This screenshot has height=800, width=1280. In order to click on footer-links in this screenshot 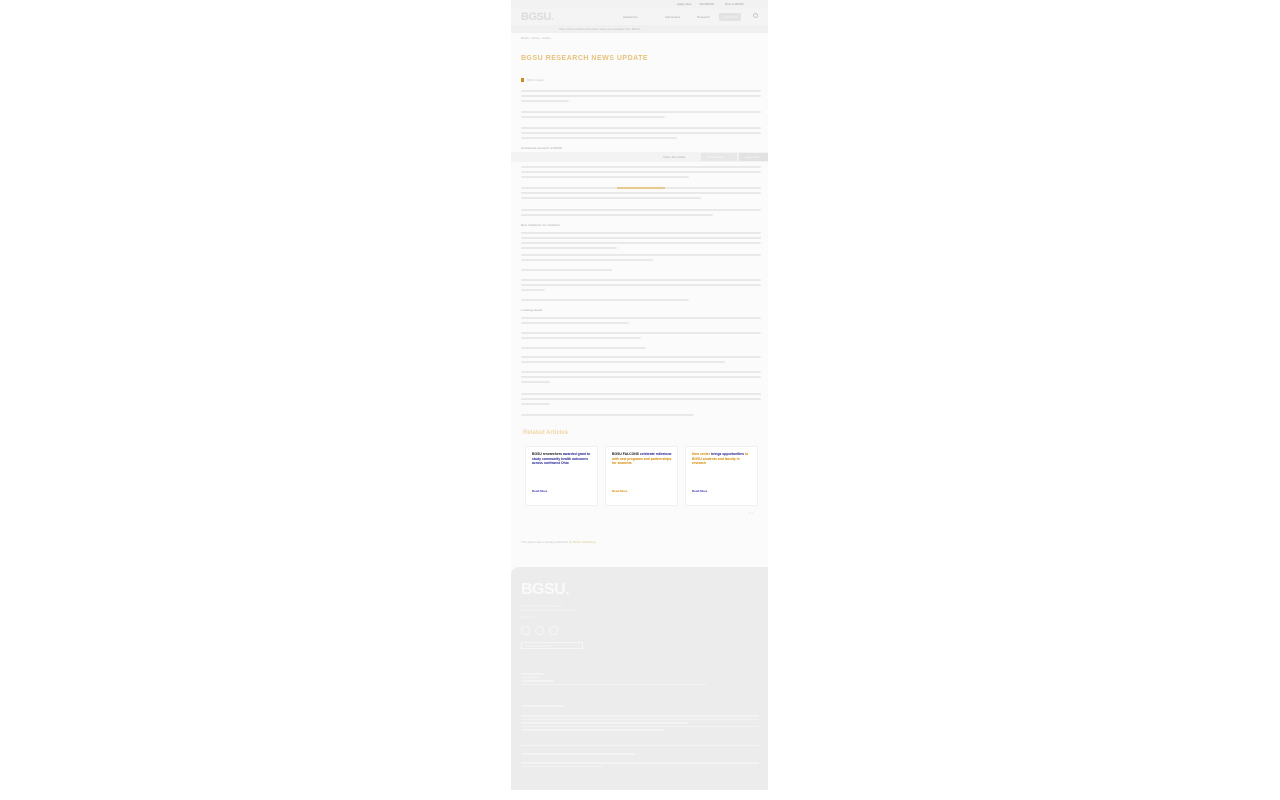, I will do `click(640, 680)`.